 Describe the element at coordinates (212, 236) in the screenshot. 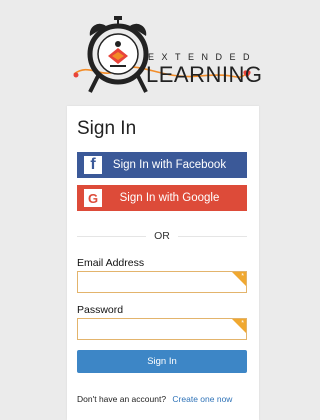

I see `divider-line-right` at that location.